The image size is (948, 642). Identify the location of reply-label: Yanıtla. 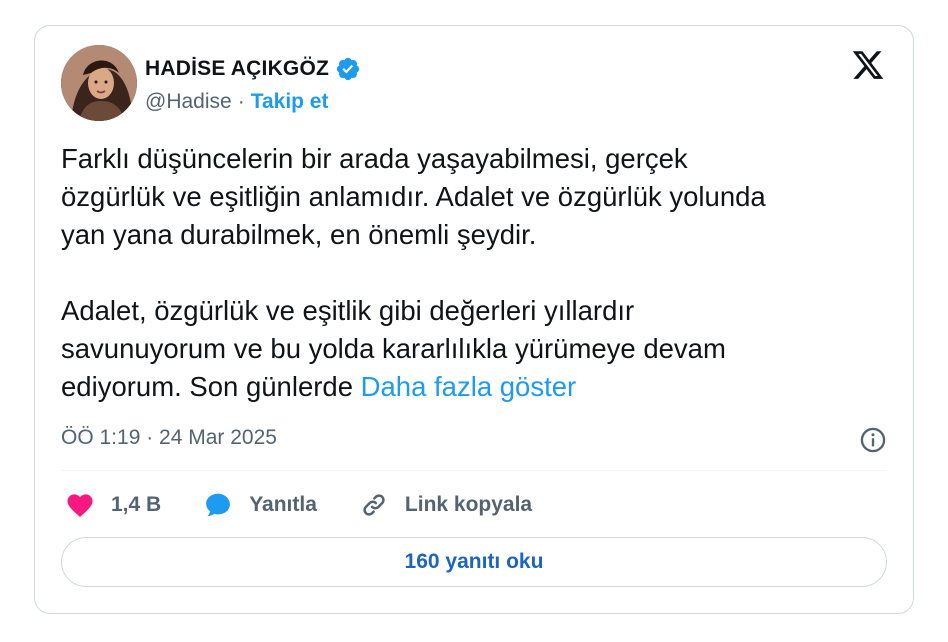
(283, 504).